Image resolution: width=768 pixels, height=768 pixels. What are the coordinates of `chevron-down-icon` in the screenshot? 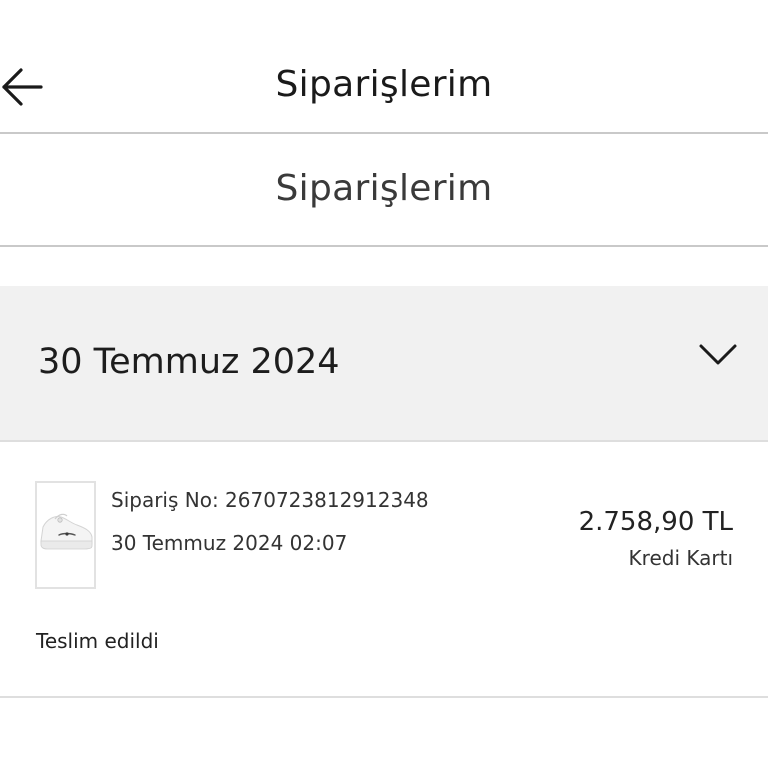 It's located at (718, 355).